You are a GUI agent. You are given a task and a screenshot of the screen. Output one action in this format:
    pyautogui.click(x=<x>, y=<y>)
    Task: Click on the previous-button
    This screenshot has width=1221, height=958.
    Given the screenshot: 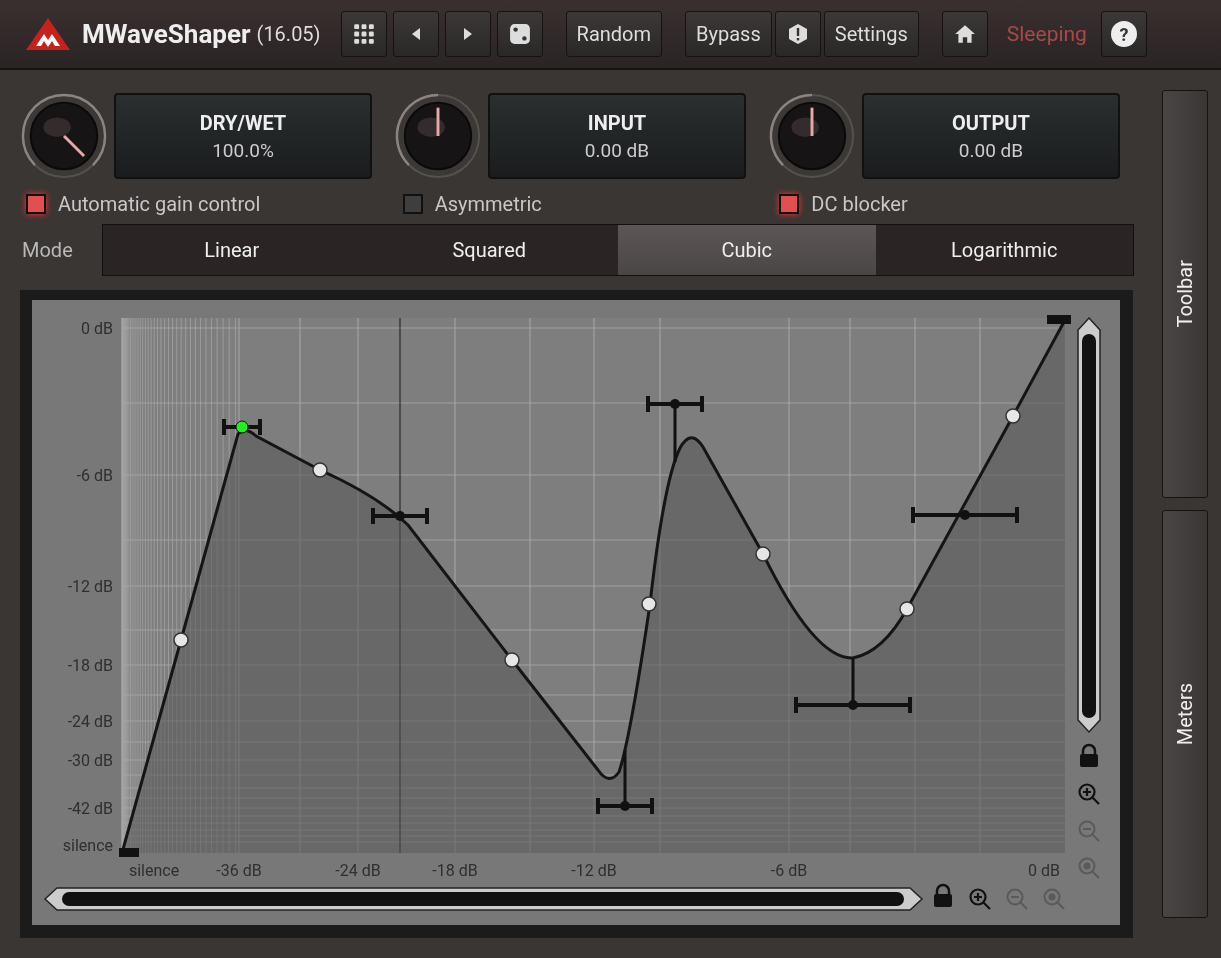 What is the action you would take?
    pyautogui.click(x=415, y=34)
    